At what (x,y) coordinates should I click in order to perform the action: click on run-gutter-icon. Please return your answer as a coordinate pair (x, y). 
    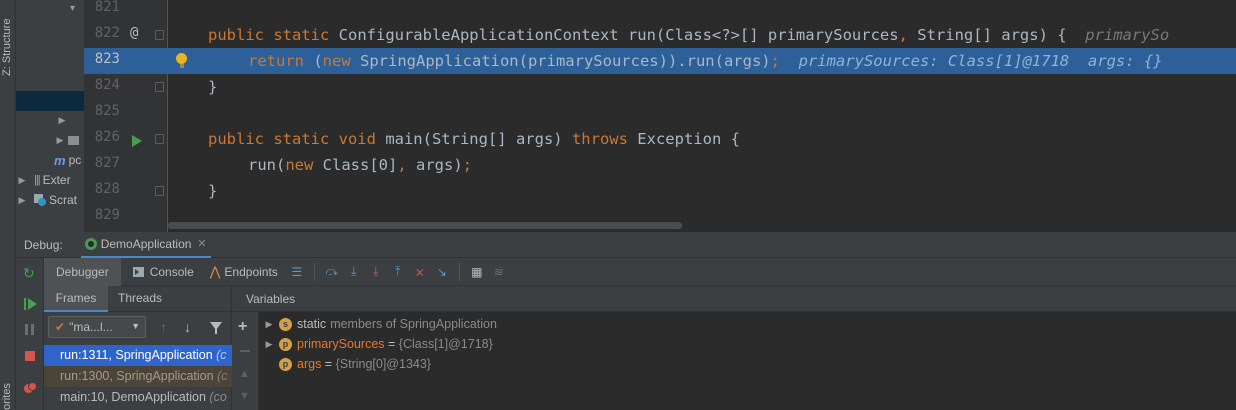
    Looking at the image, I should click on (137, 141).